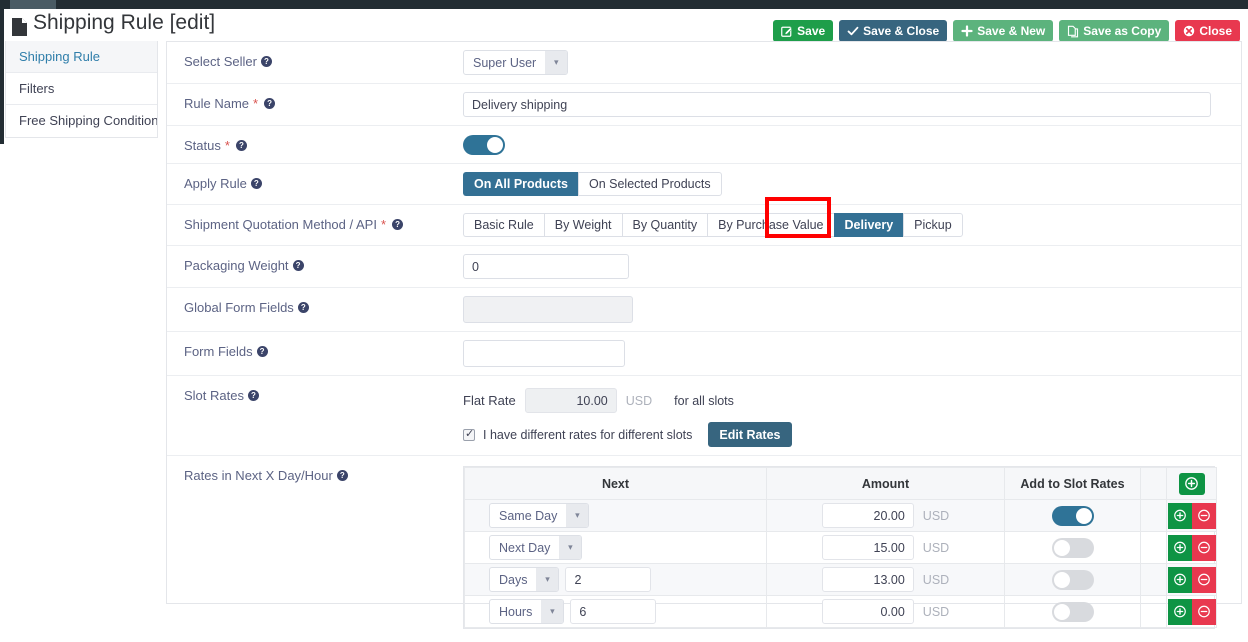 The height and width of the screenshot is (642, 1248). Describe the element at coordinates (868, 225) in the screenshot. I see `quotation-method-option-delivery: Delivery` at that location.